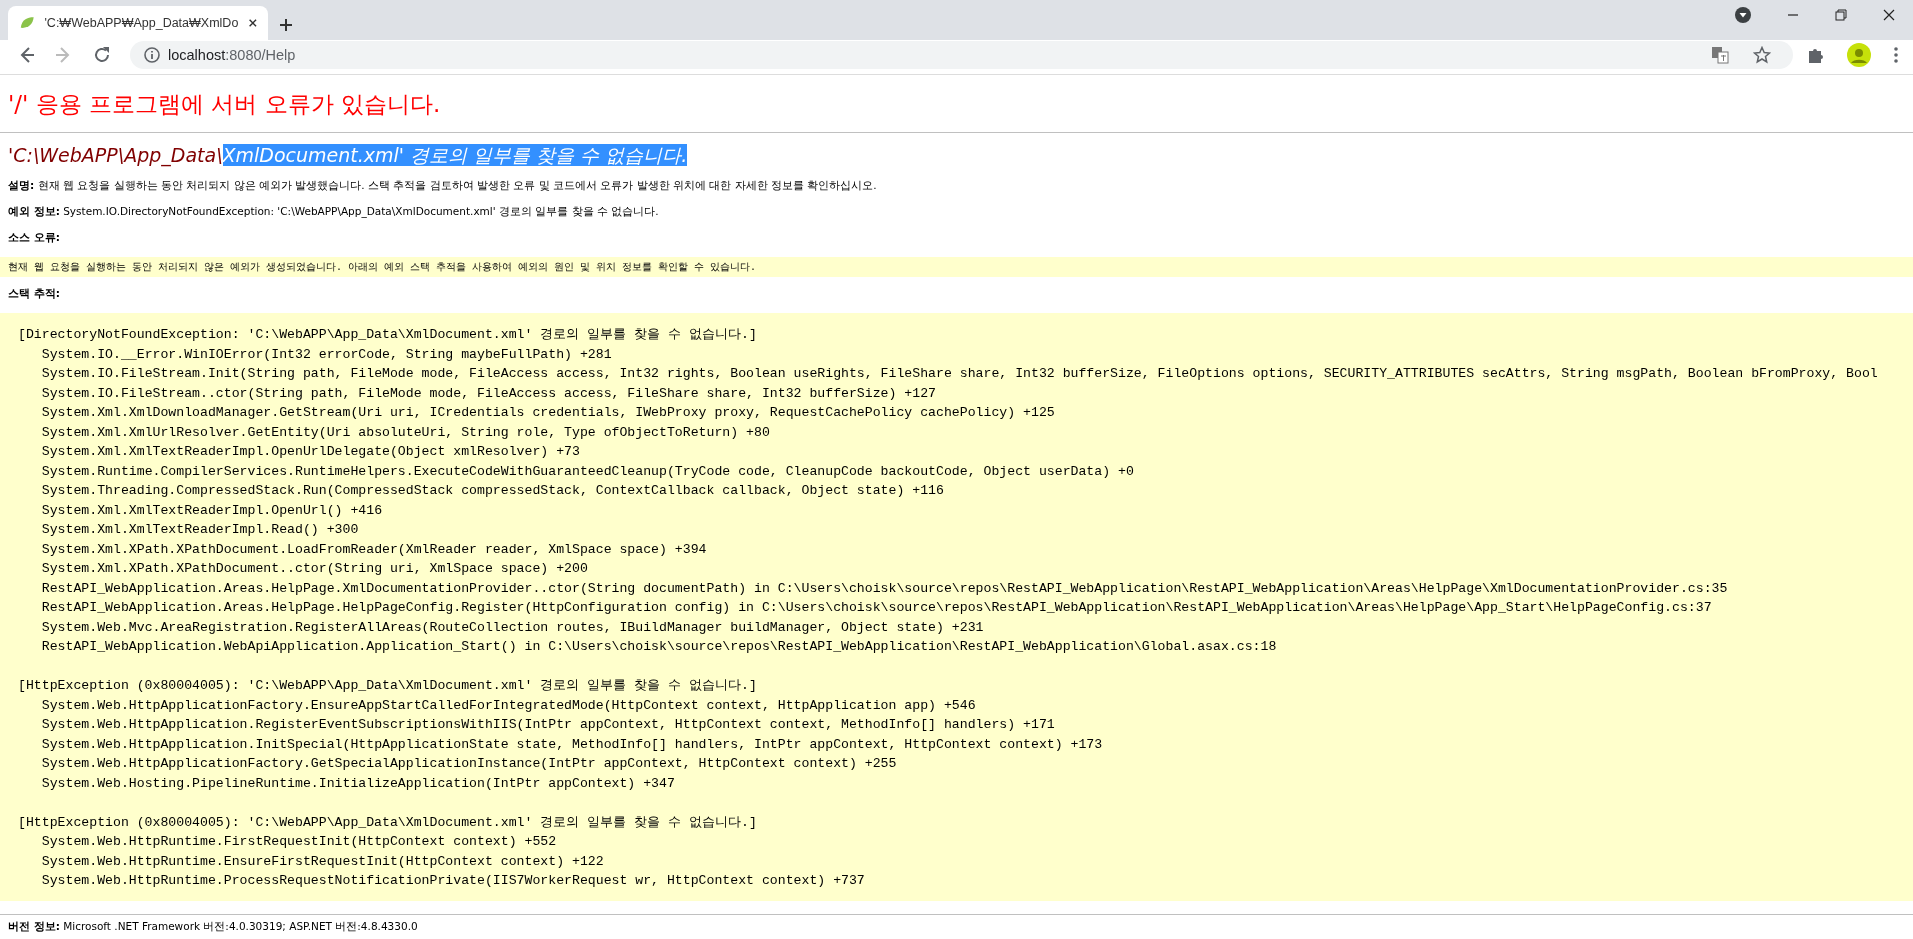 This screenshot has height=939, width=1913. I want to click on stack-trace-line: System.Web.Hosting.PipelineRuntime.InitializeApplication(IntPtr appContext) +347, so click(358, 783).